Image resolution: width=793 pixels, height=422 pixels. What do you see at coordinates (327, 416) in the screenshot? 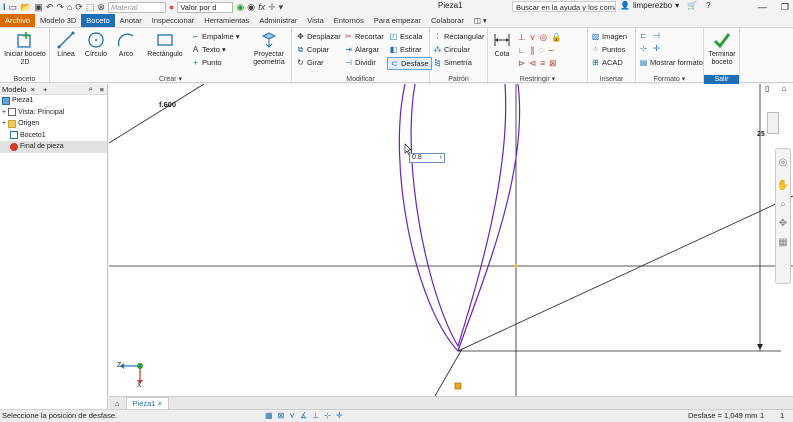
I see `degrees-icon: ⊹` at bounding box center [327, 416].